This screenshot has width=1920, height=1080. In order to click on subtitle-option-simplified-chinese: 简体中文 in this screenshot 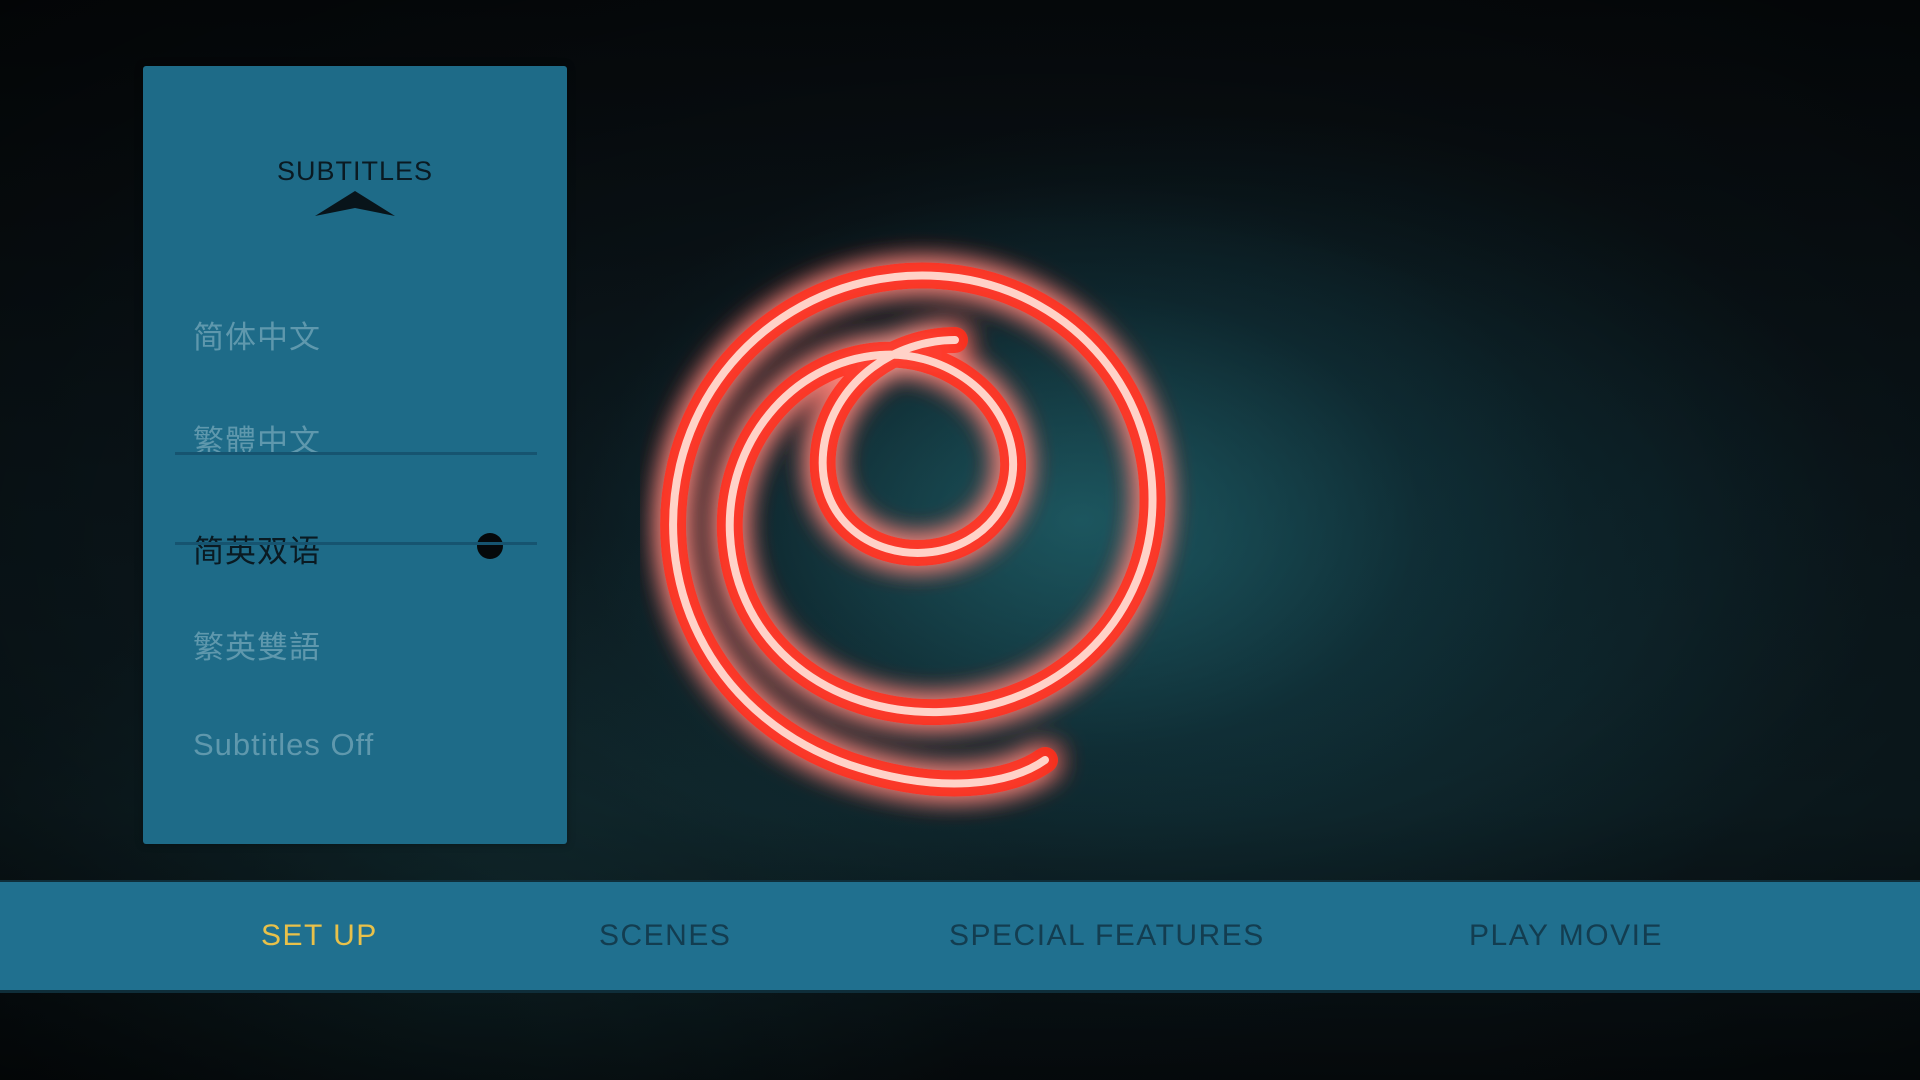, I will do `click(355, 331)`.